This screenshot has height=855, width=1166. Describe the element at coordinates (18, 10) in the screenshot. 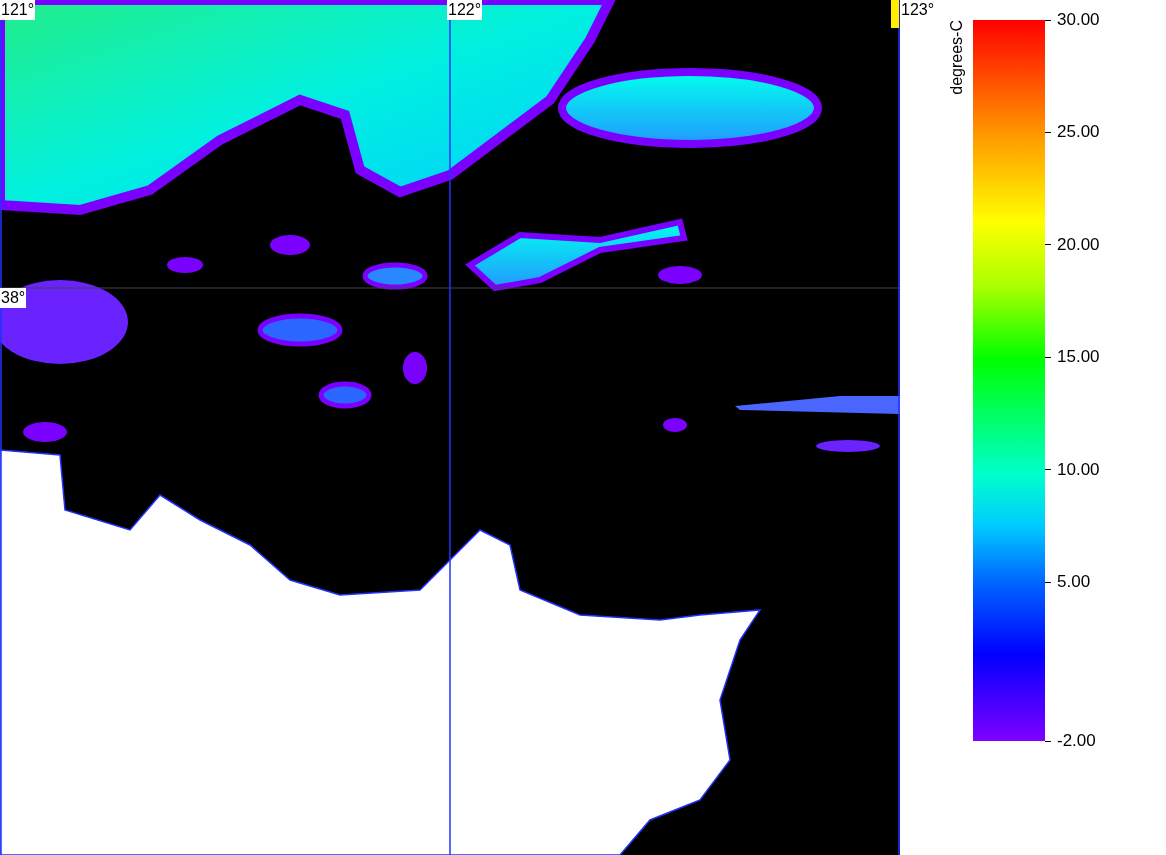

I see `longitude-label: 121°` at that location.